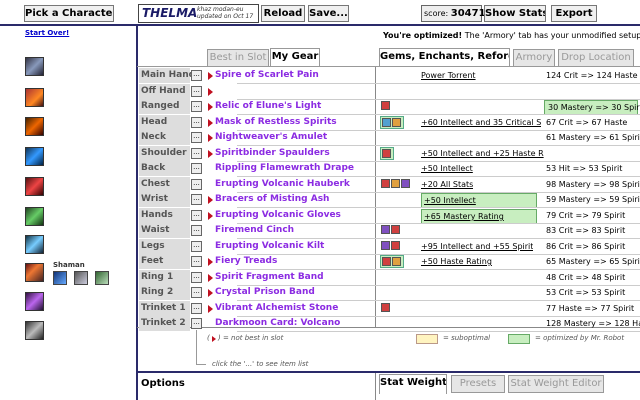 Image resolution: width=640 pixels, height=400 pixels. Describe the element at coordinates (164, 215) in the screenshot. I see `slot-label: Hands` at that location.